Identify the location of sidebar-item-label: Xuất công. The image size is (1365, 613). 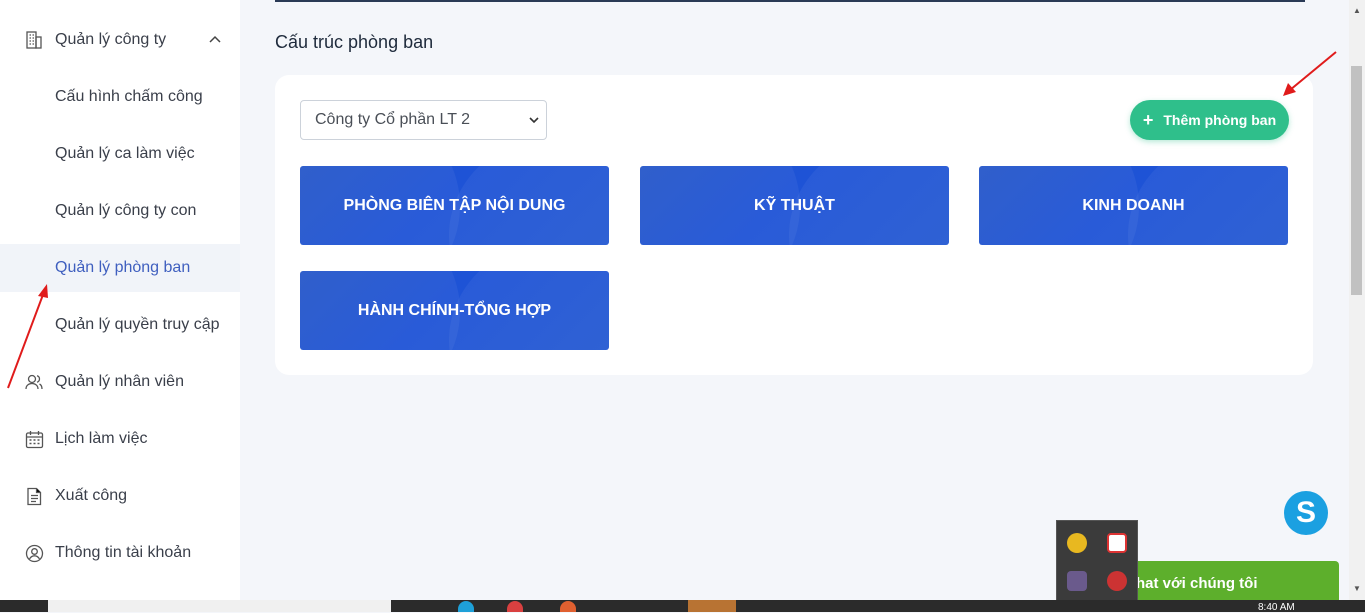
(91, 495).